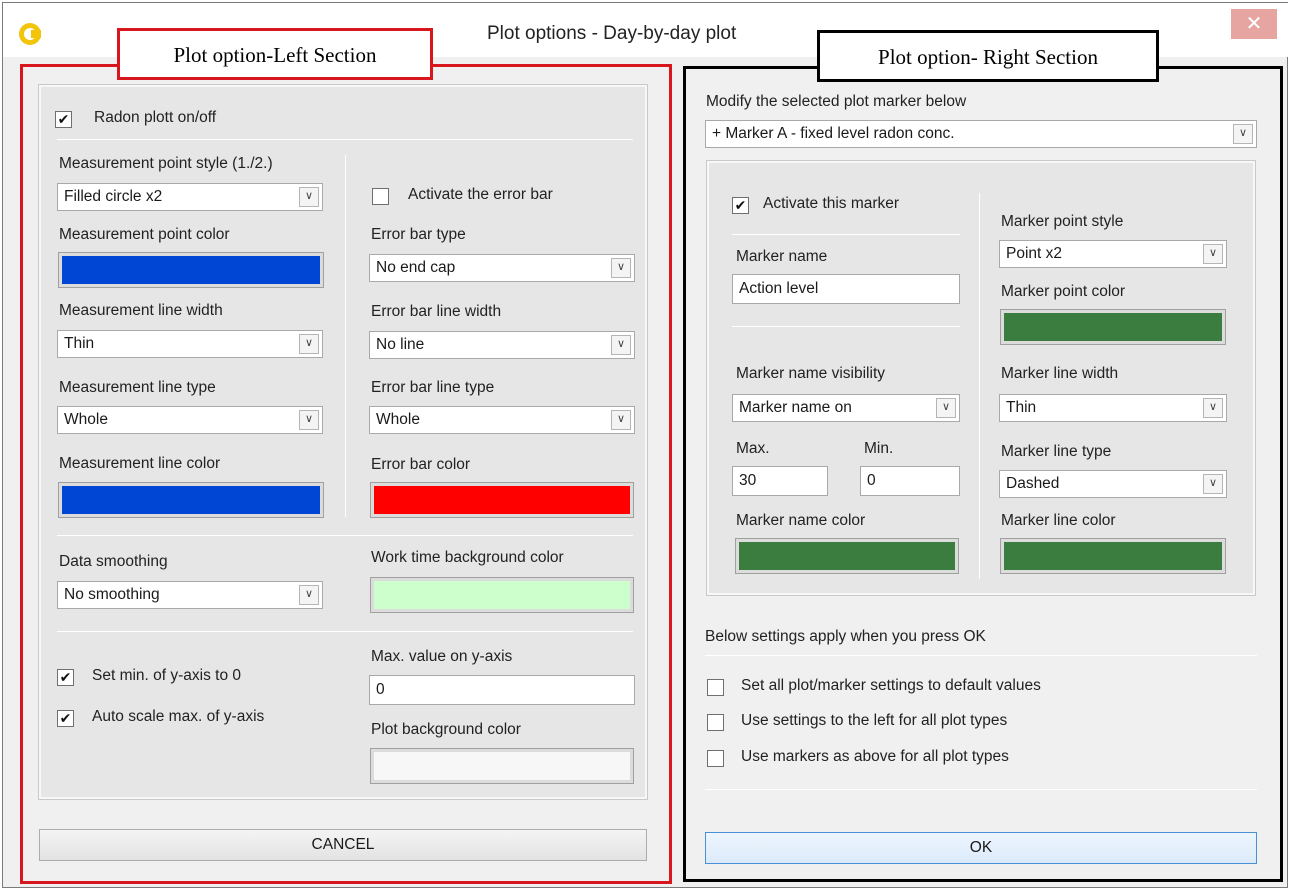 This screenshot has width=1290, height=890. Describe the element at coordinates (988, 56) in the screenshot. I see `right-section-callout: Plot option- Right Section` at that location.